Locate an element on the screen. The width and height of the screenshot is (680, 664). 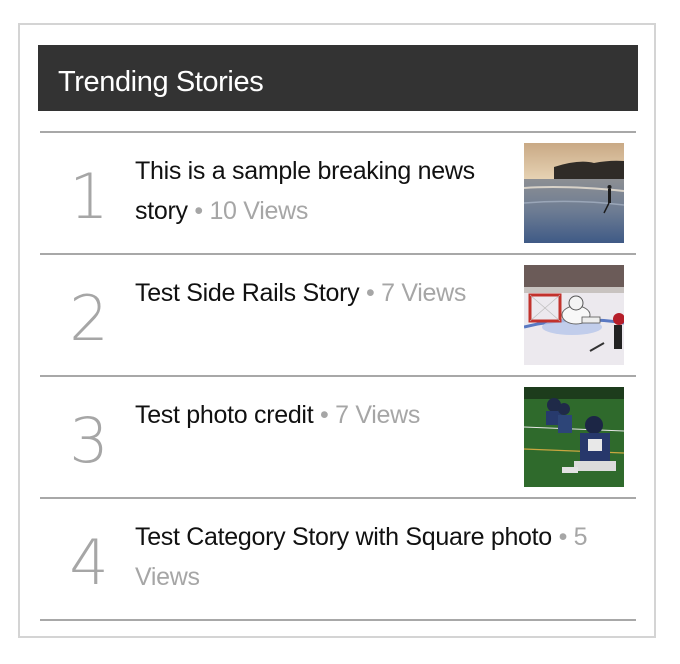
story-title-link: Test Side Rails Story is located at coordinates (247, 293).